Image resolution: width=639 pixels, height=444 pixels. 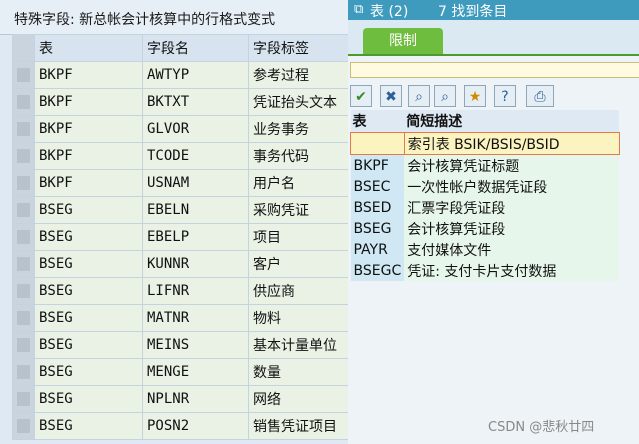 I want to click on hit-list-row: BSED 汇票字段凭证段, so click(x=485, y=207).